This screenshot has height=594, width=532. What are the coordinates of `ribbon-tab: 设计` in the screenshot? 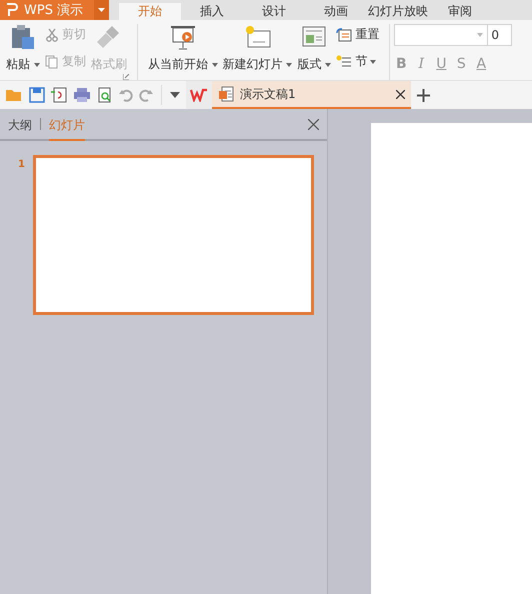 It's located at (274, 11).